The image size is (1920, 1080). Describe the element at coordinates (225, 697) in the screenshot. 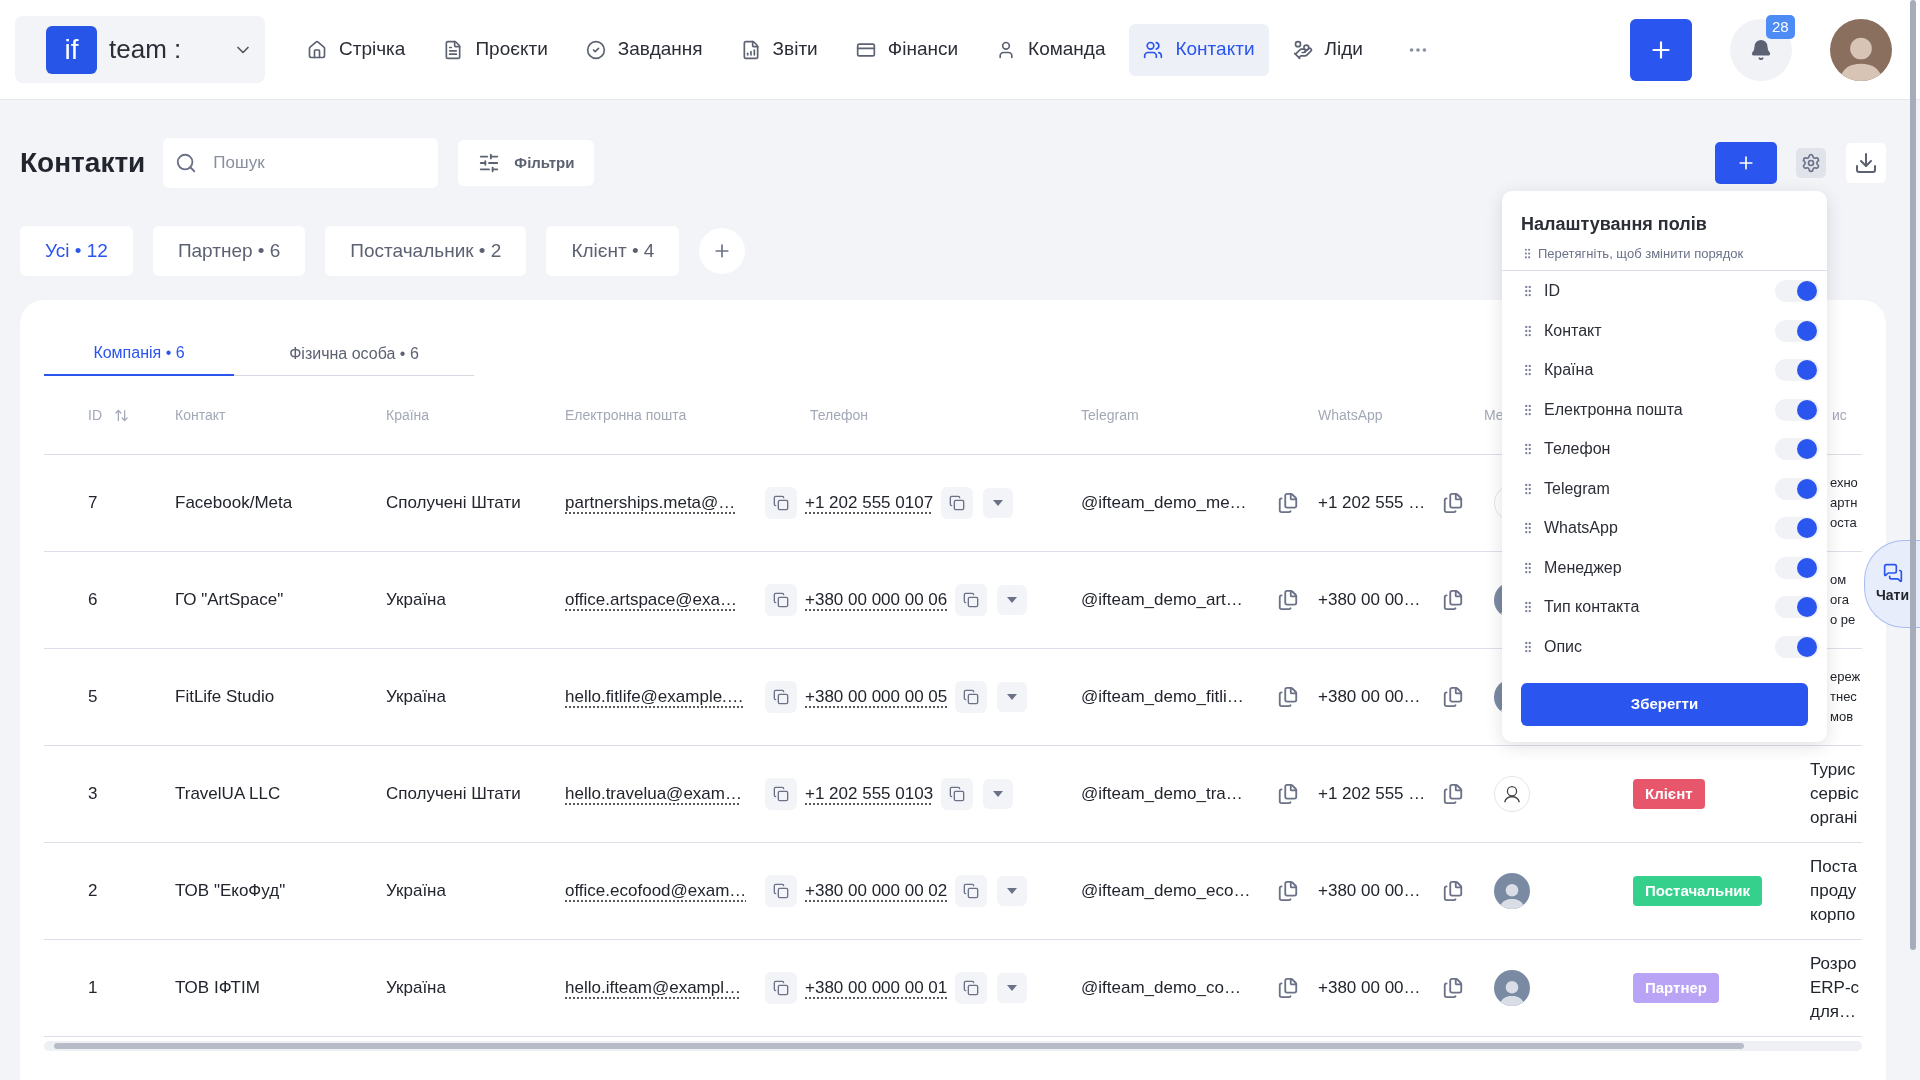

I see `table-cell: FitLife Studio` at that location.